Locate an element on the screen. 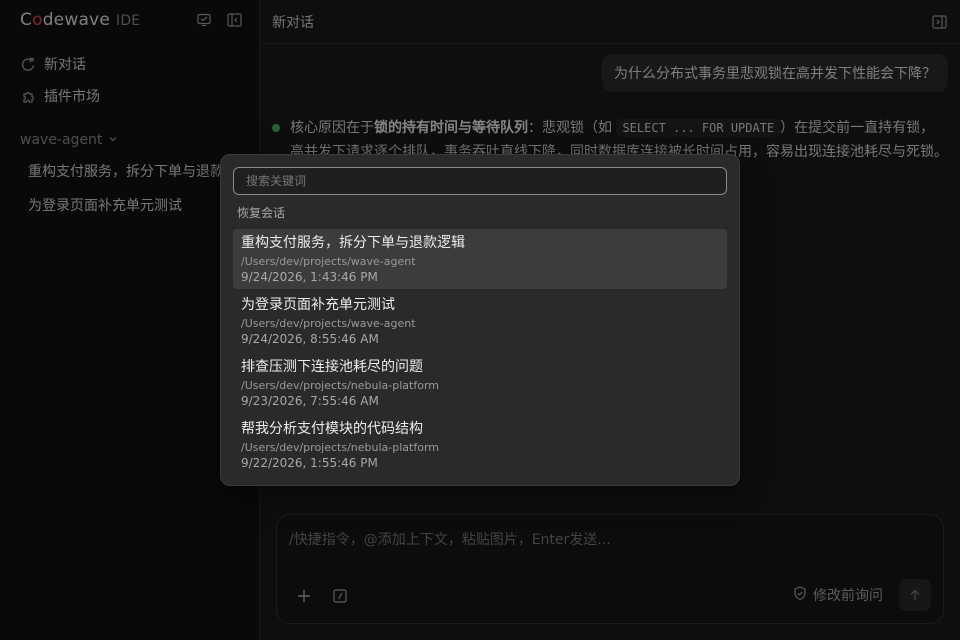  session-date: 9/23/2026, 7:55:46 AM is located at coordinates (310, 401).